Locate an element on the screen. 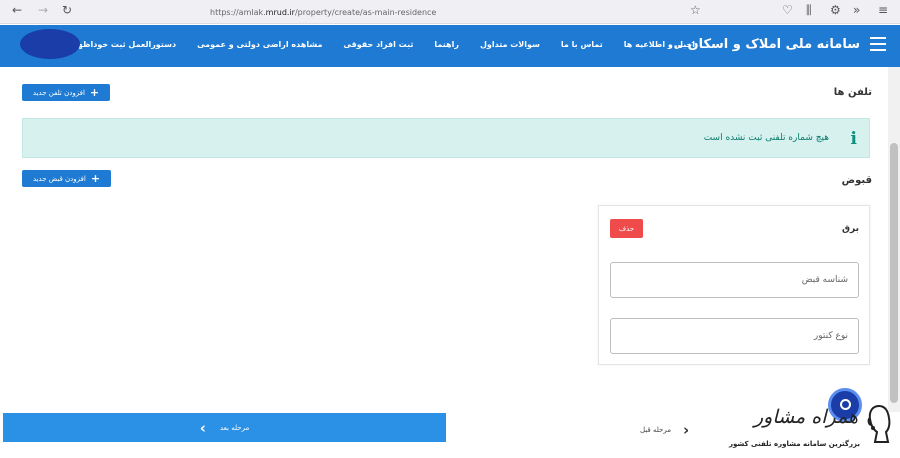 Image resolution: width=900 pixels, height=458 pixels. add-phone-label: افزودن تلفن جدید is located at coordinates (58, 92).